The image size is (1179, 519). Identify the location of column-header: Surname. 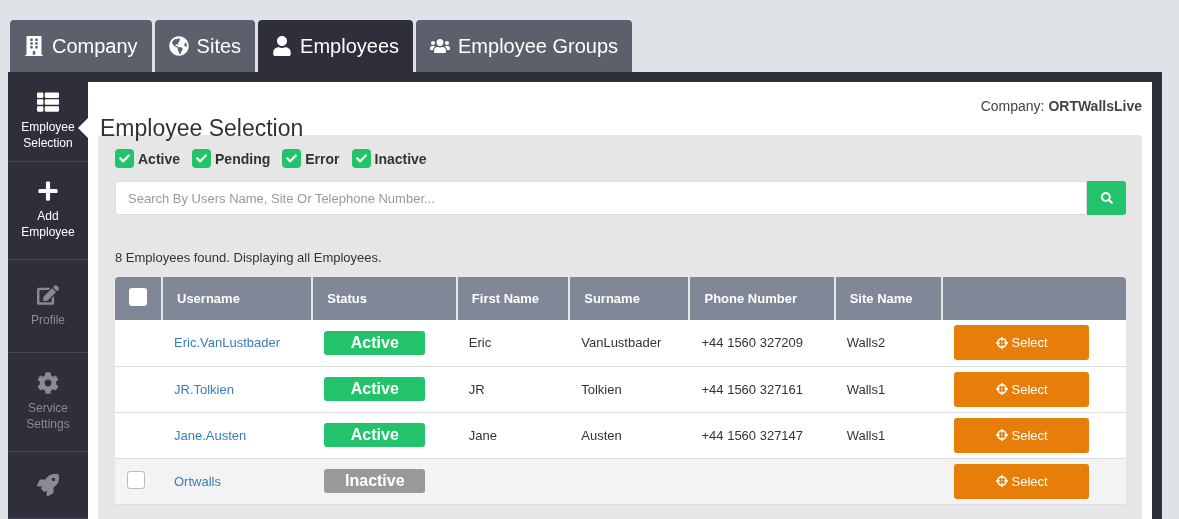
(629, 298).